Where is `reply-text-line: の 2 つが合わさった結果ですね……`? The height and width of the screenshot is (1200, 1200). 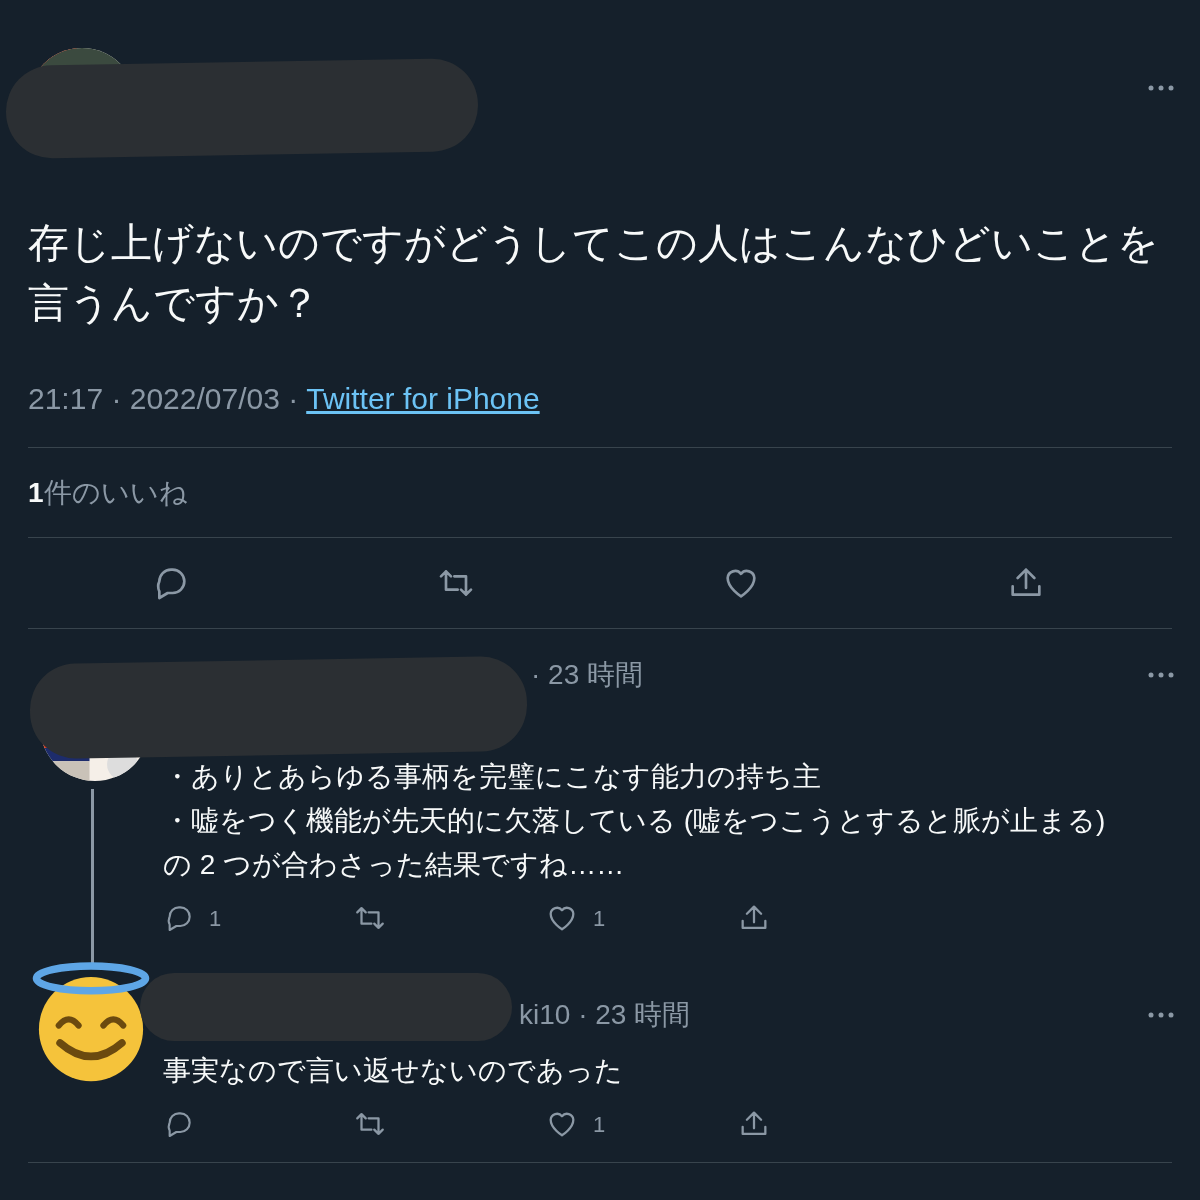
reply-text-line: の 2 つが合わさった結果ですね…… is located at coordinates (394, 865).